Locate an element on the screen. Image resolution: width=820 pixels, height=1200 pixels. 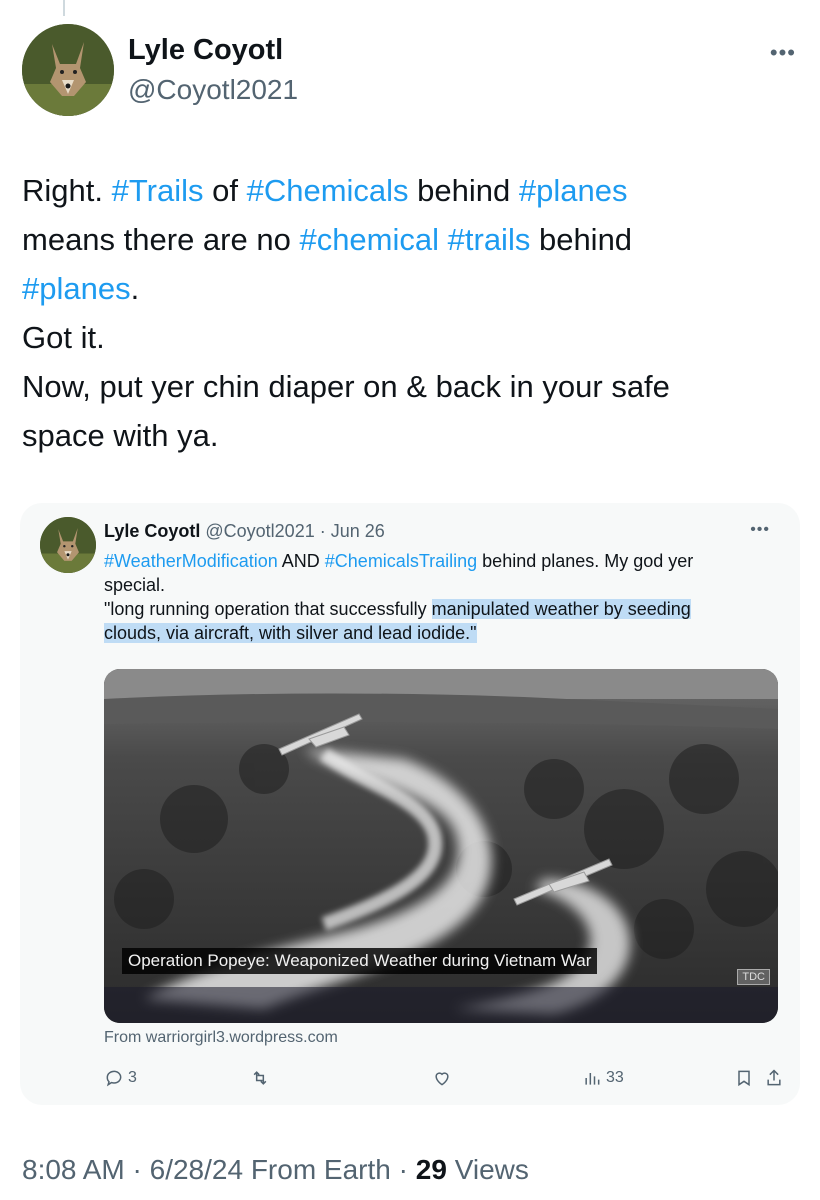
text-segment: . is located at coordinates (135, 288).